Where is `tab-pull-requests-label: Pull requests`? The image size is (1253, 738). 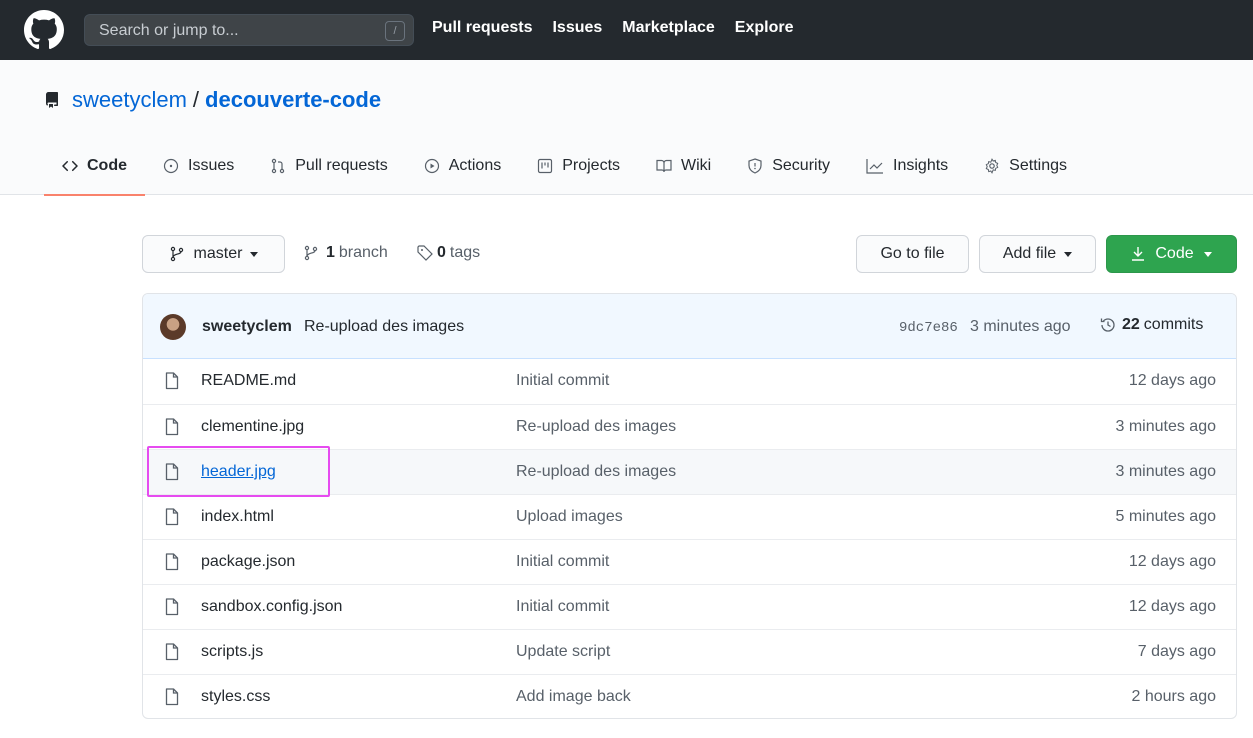 tab-pull-requests-label: Pull requests is located at coordinates (341, 165).